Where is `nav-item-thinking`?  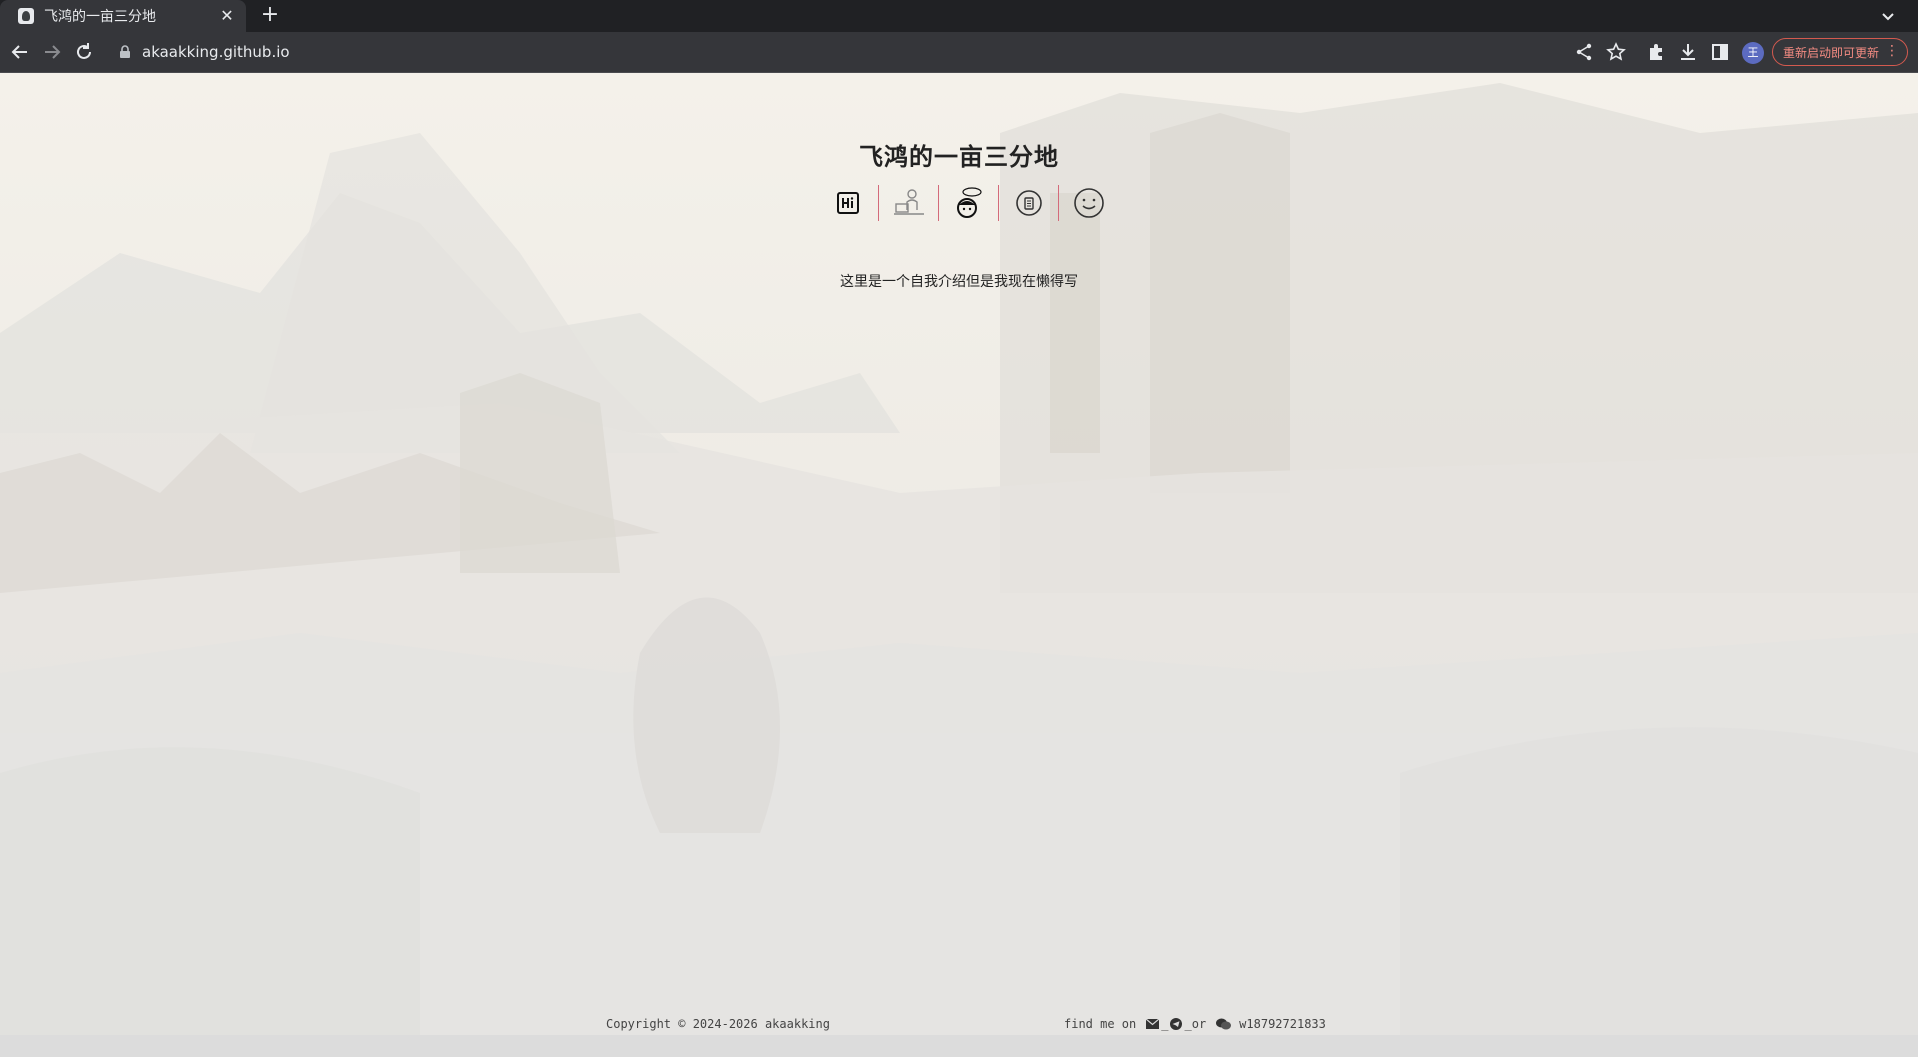
nav-item-thinking is located at coordinates (968, 203).